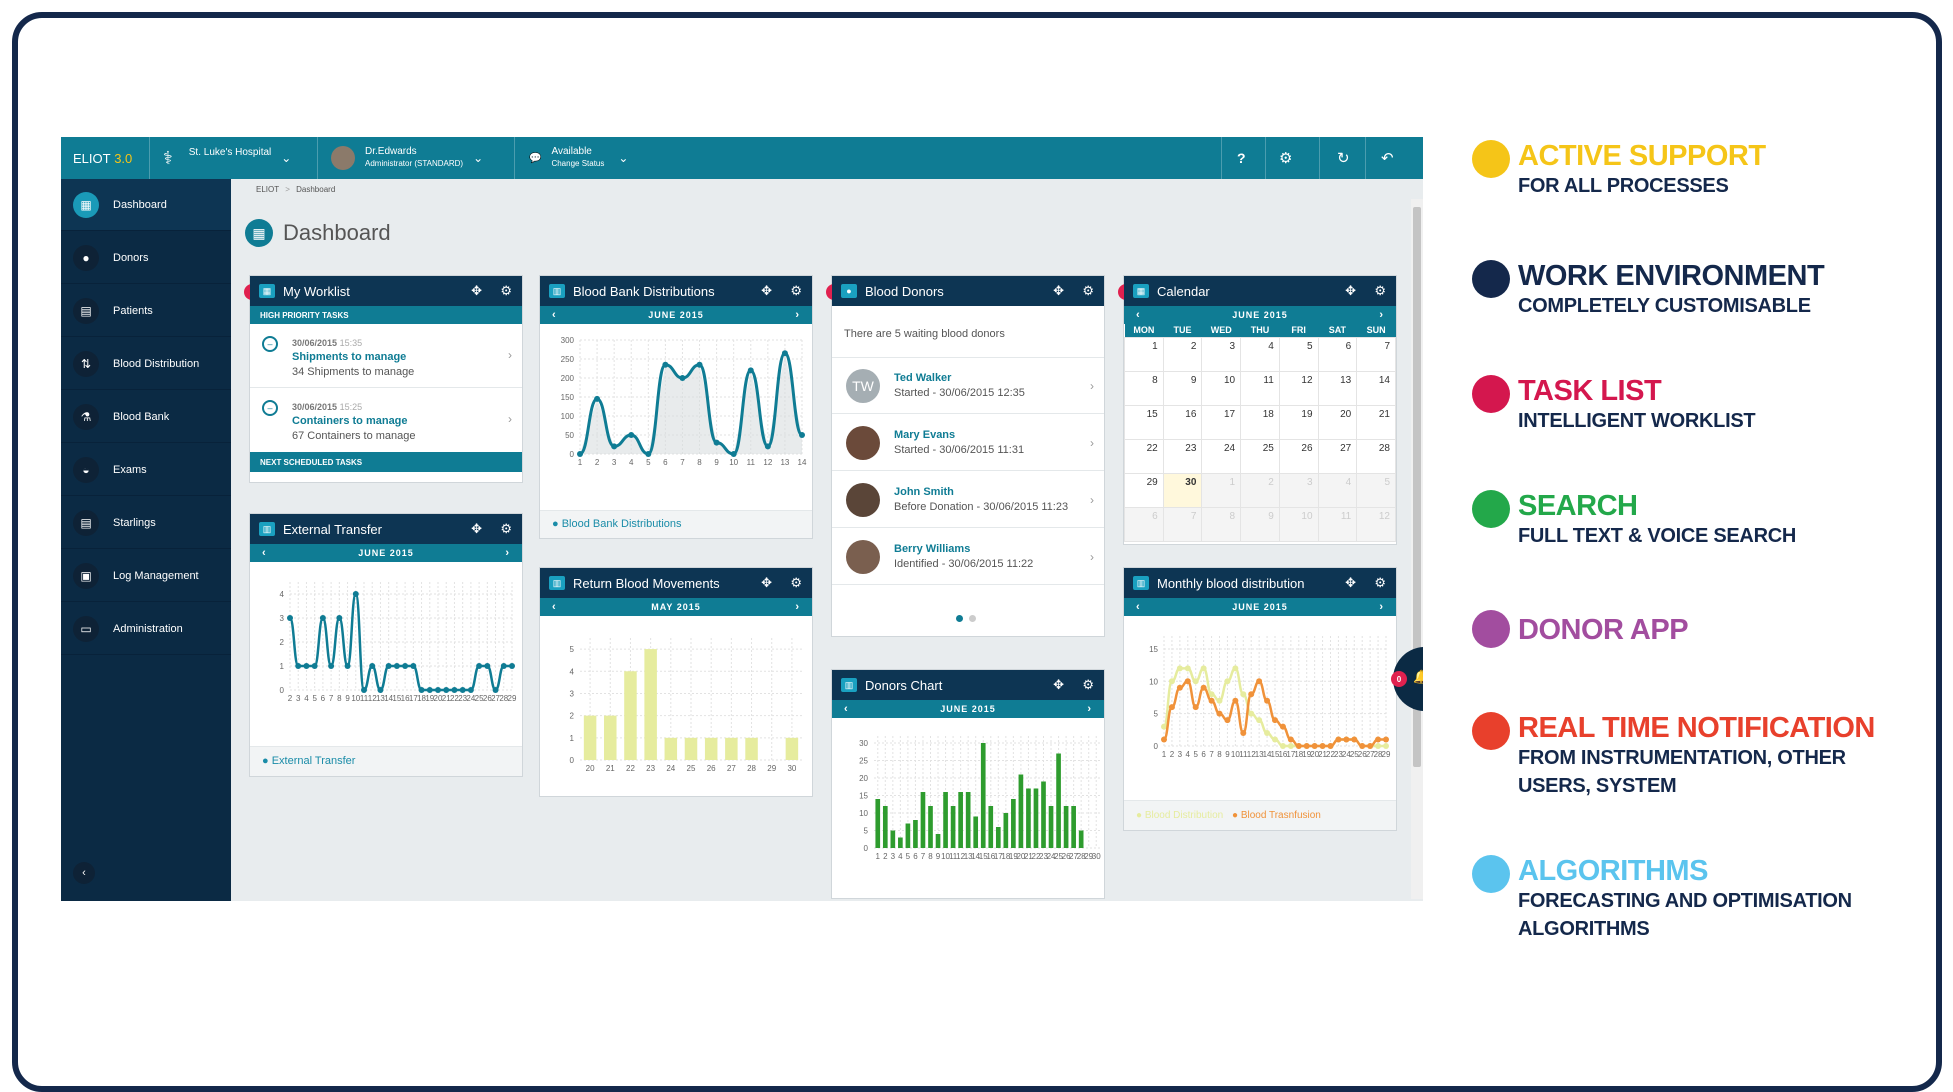  Describe the element at coordinates (1182, 422) in the screenshot. I see `calendar-day: 16` at that location.